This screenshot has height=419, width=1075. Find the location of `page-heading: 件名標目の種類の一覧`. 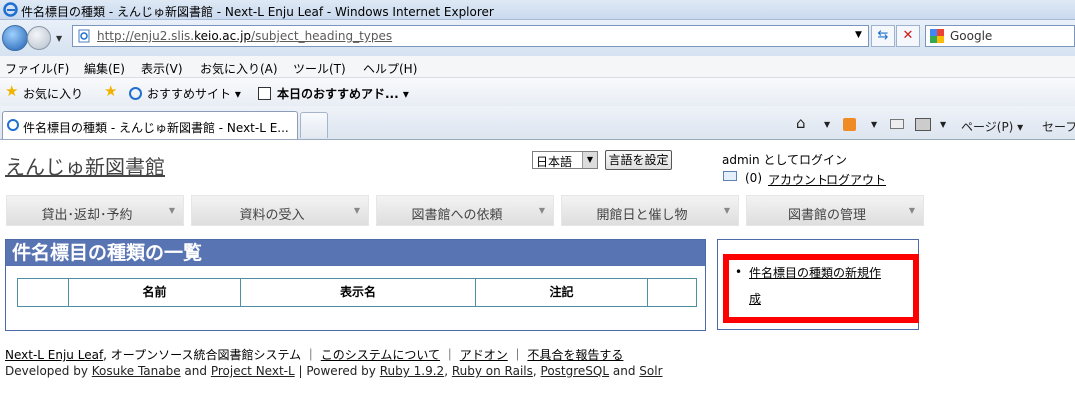

page-heading: 件名標目の種類の一覧 is located at coordinates (355, 253).